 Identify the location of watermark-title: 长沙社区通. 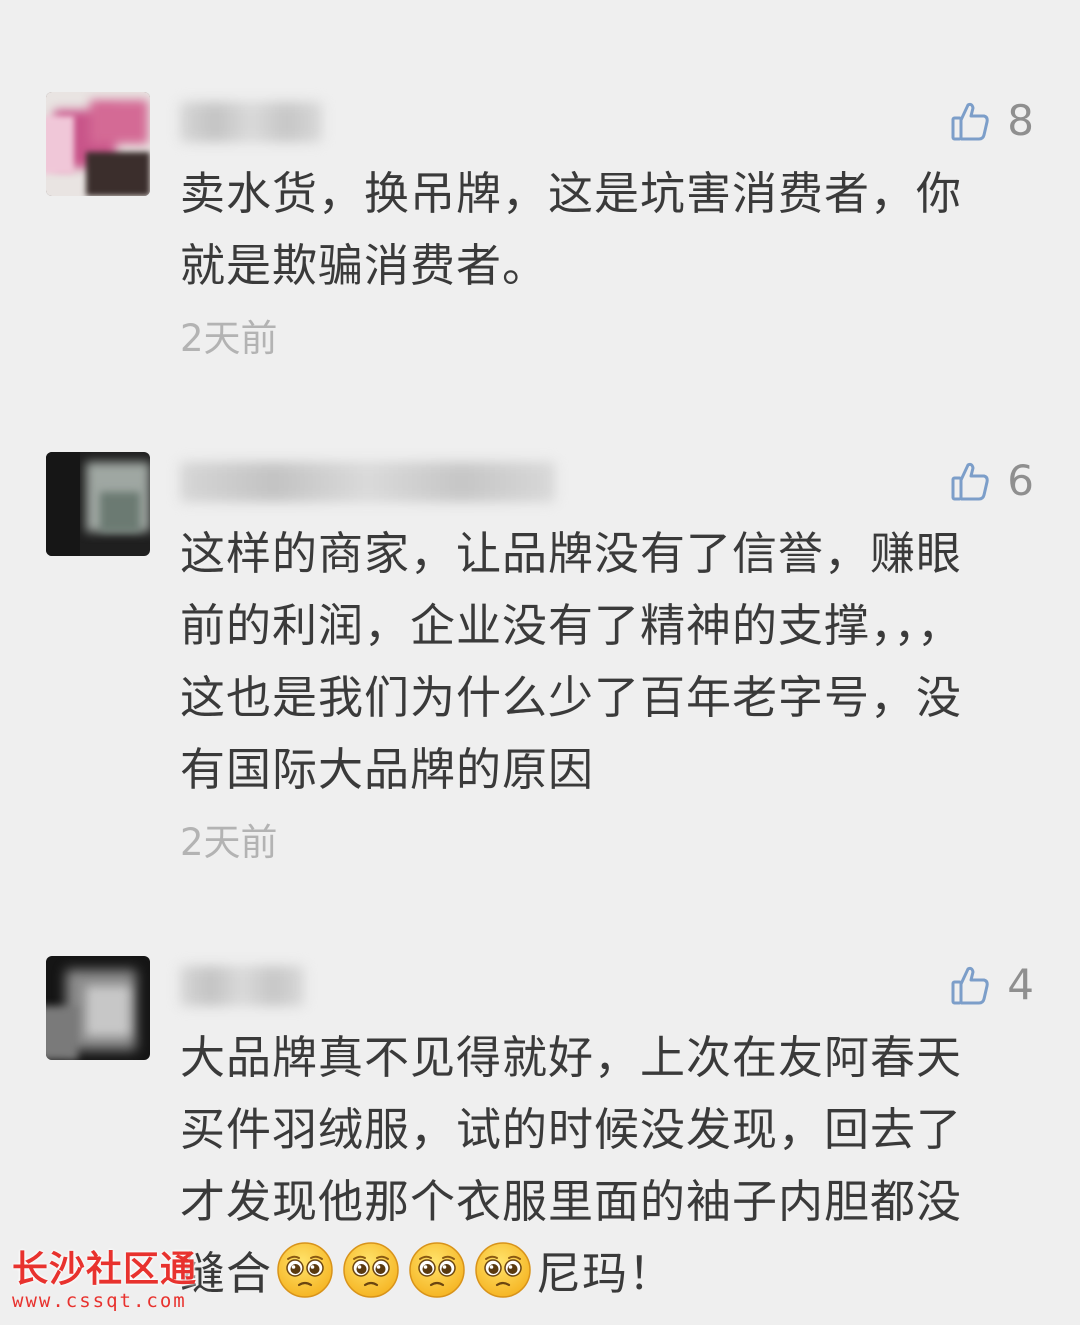
(105, 1269).